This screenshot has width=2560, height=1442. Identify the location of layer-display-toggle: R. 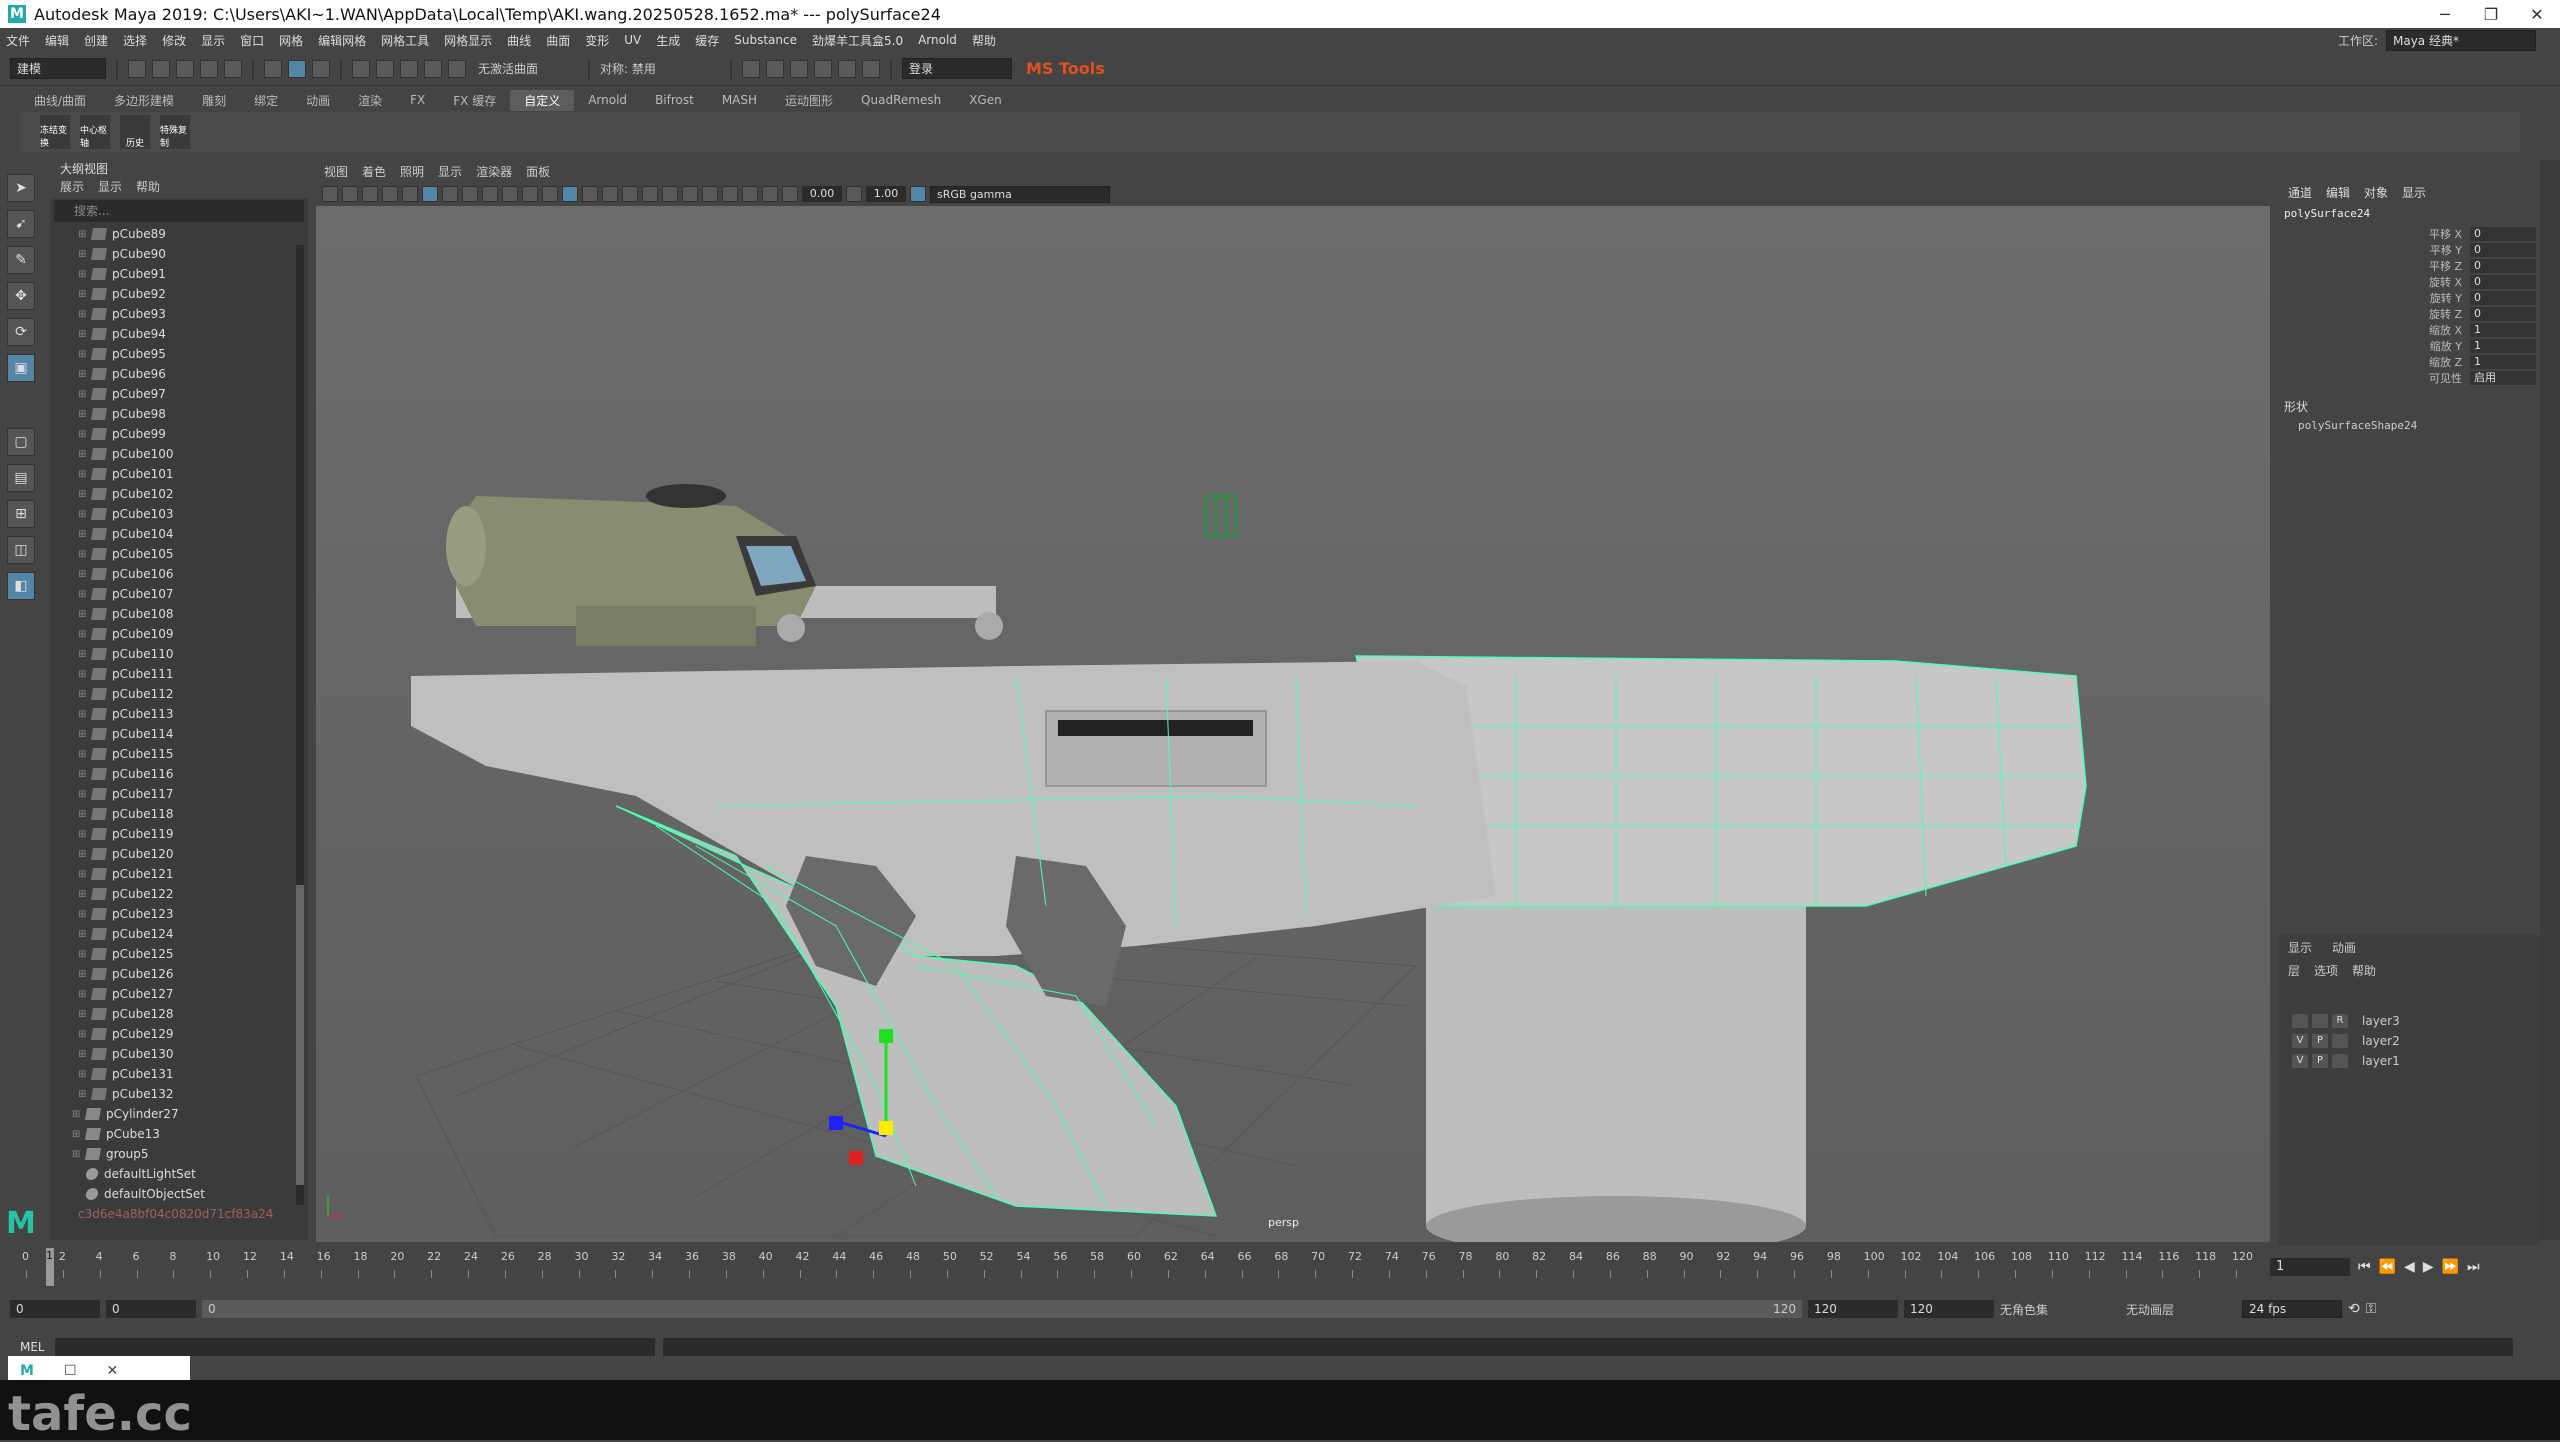
(2340, 1021).